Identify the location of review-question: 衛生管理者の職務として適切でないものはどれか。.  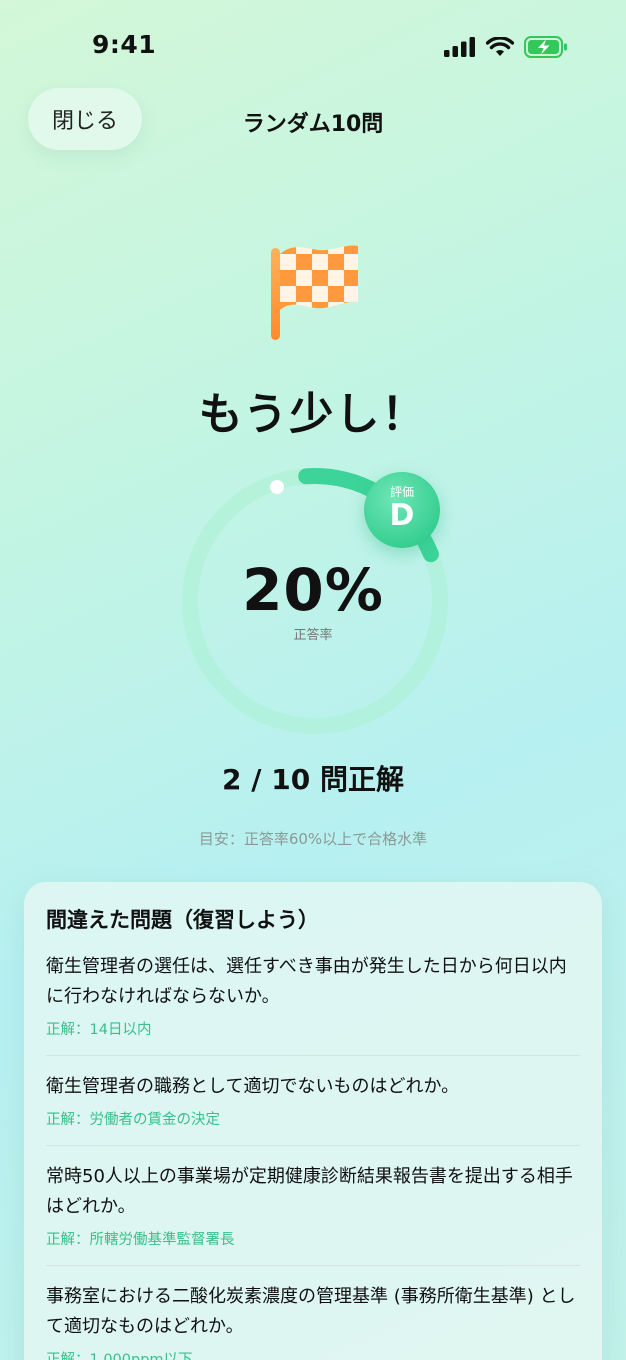
(253, 1086).